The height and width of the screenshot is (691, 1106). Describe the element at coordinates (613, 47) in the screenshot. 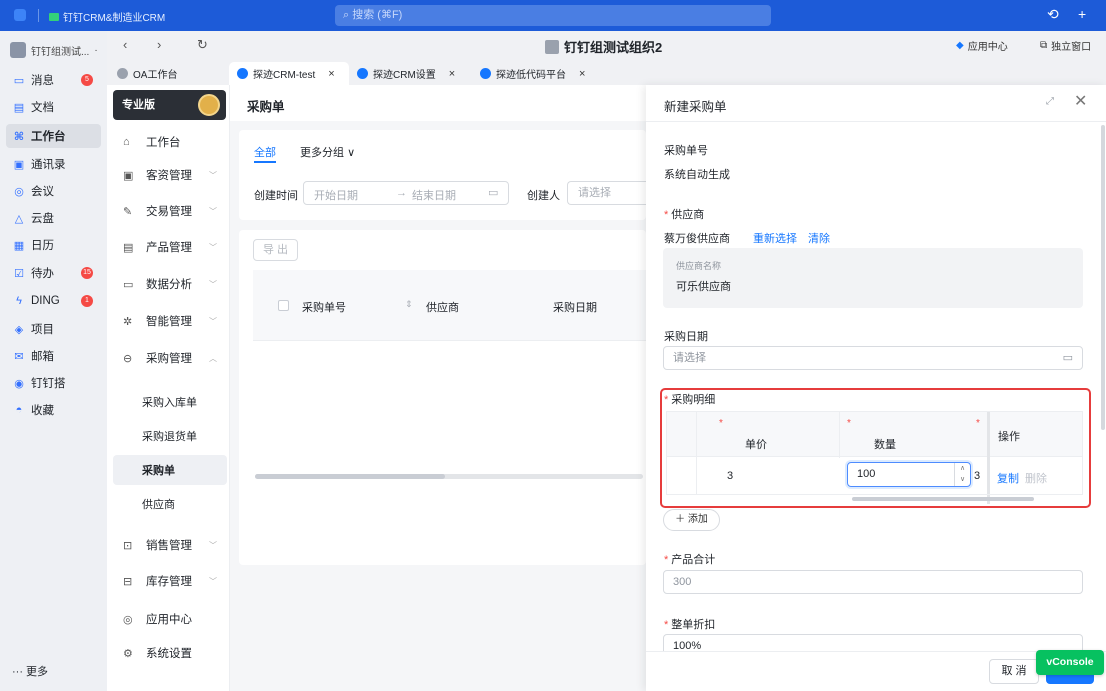

I see `window-title-text: 钉钉组测试组织2` at that location.